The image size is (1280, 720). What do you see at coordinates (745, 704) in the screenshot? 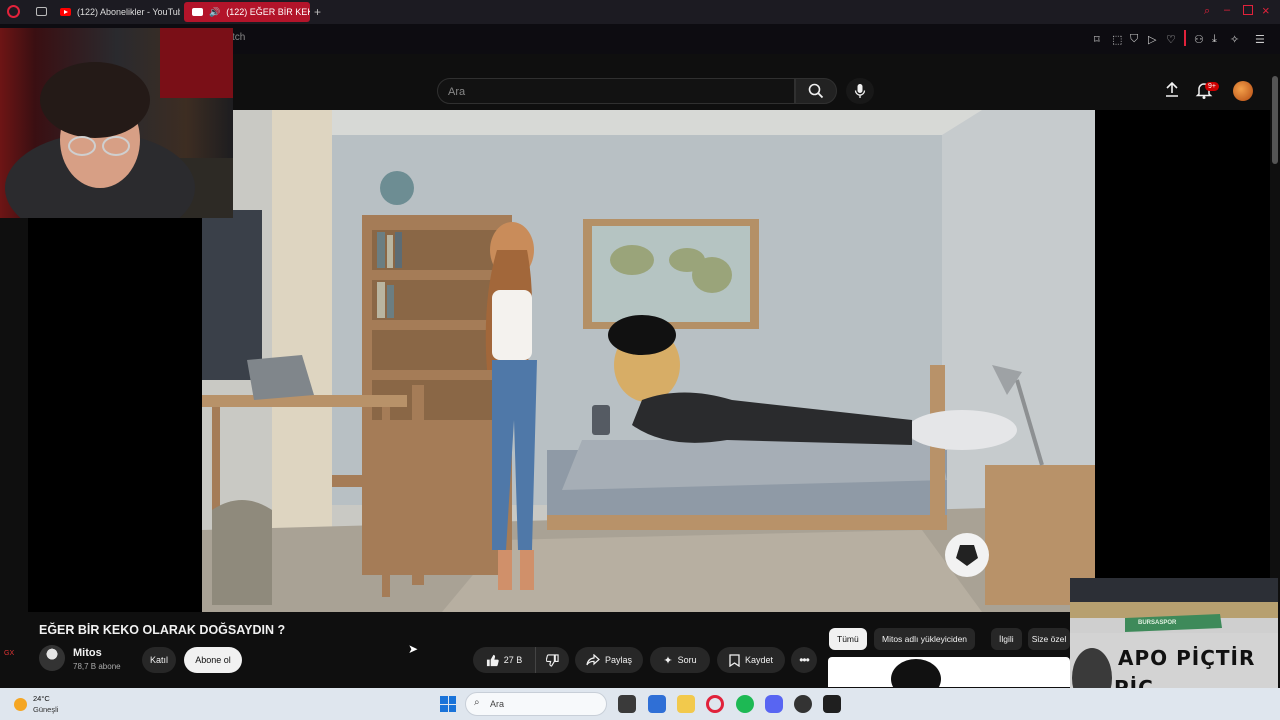
I see `spotify-icon` at bounding box center [745, 704].